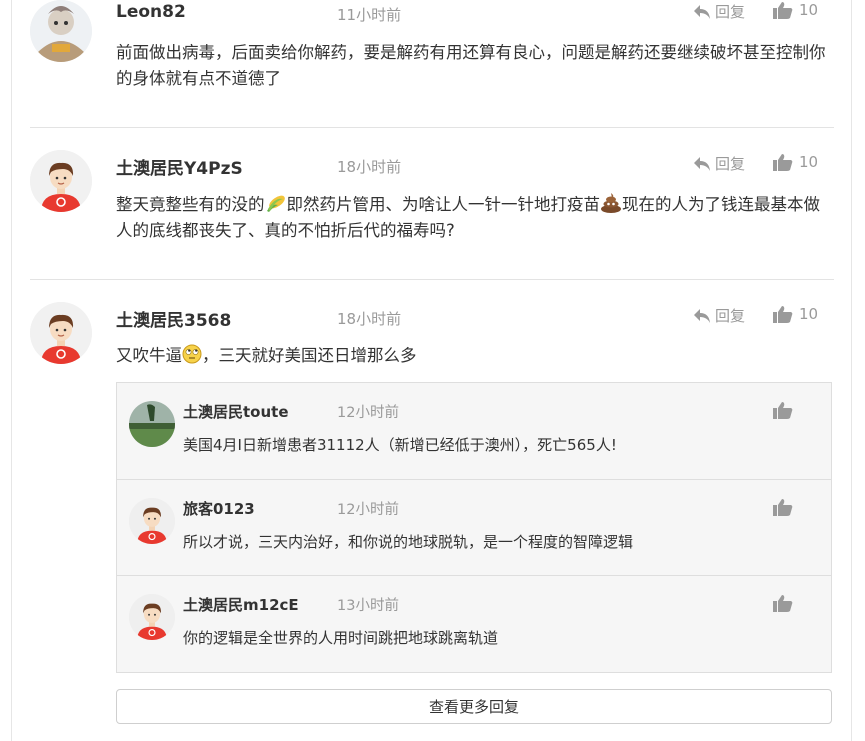 This screenshot has width=865, height=741. I want to click on rolling-eyes-emoji, so click(192, 354).